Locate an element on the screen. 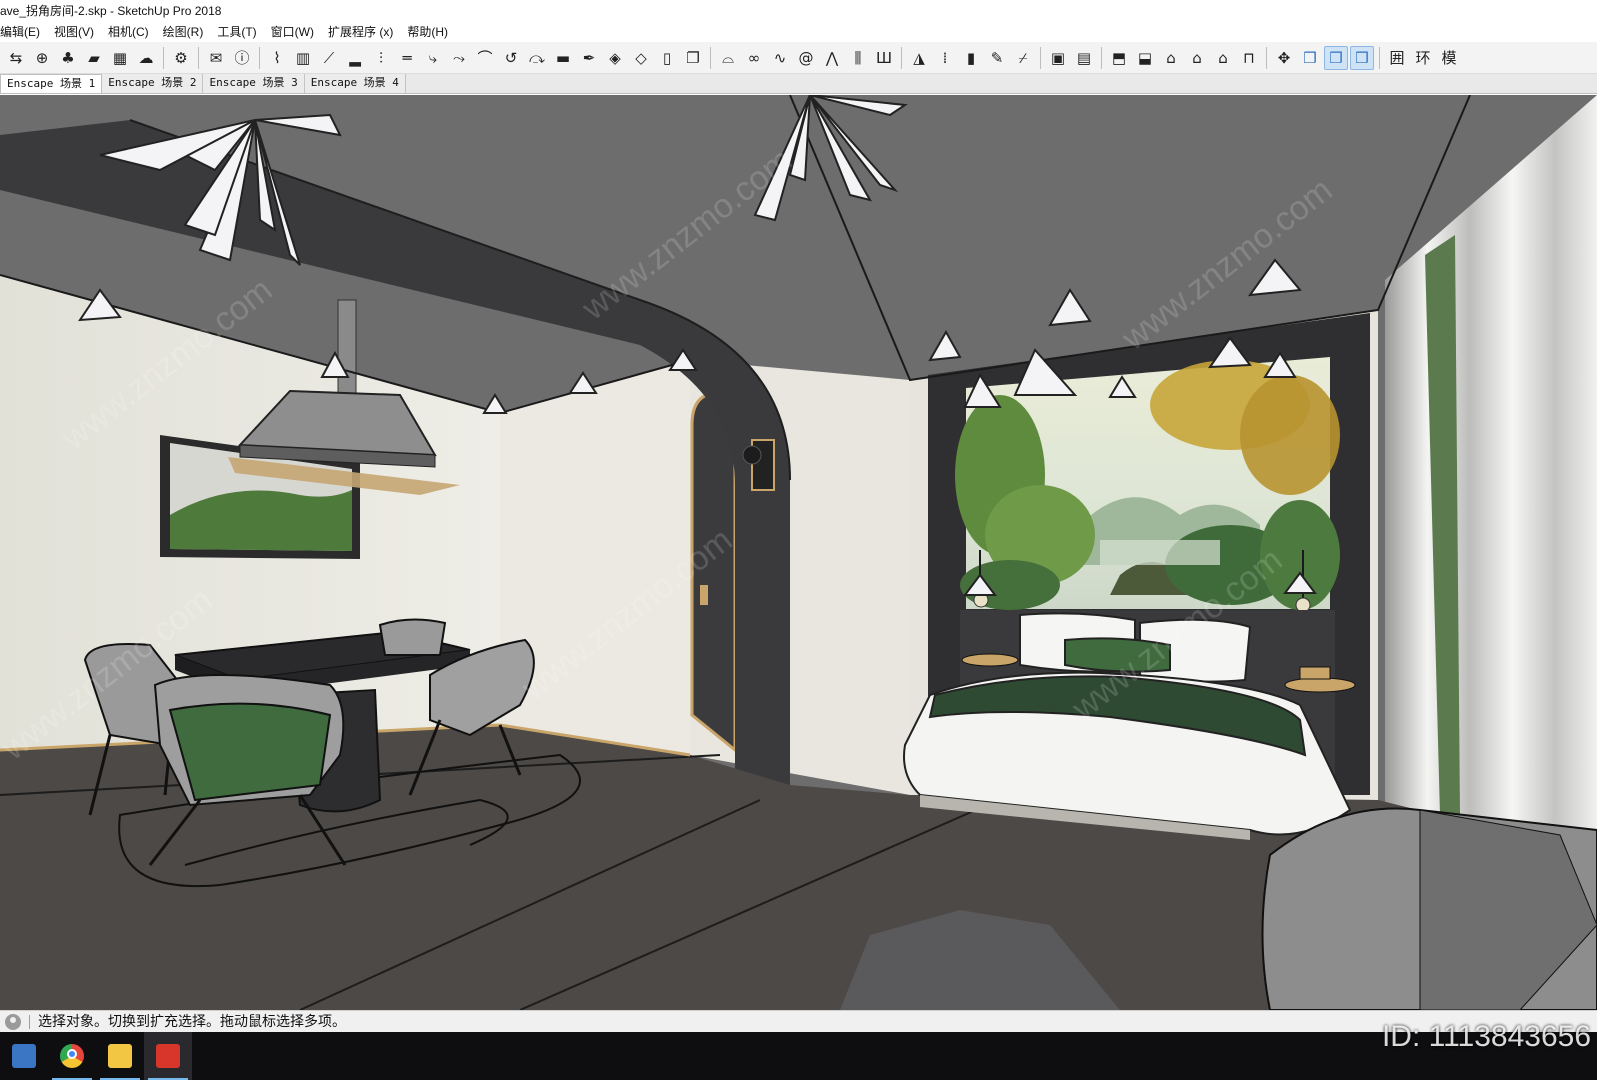 This screenshot has width=1597, height=1080. house-alt-icon: ⌂ is located at coordinates (1197, 58).